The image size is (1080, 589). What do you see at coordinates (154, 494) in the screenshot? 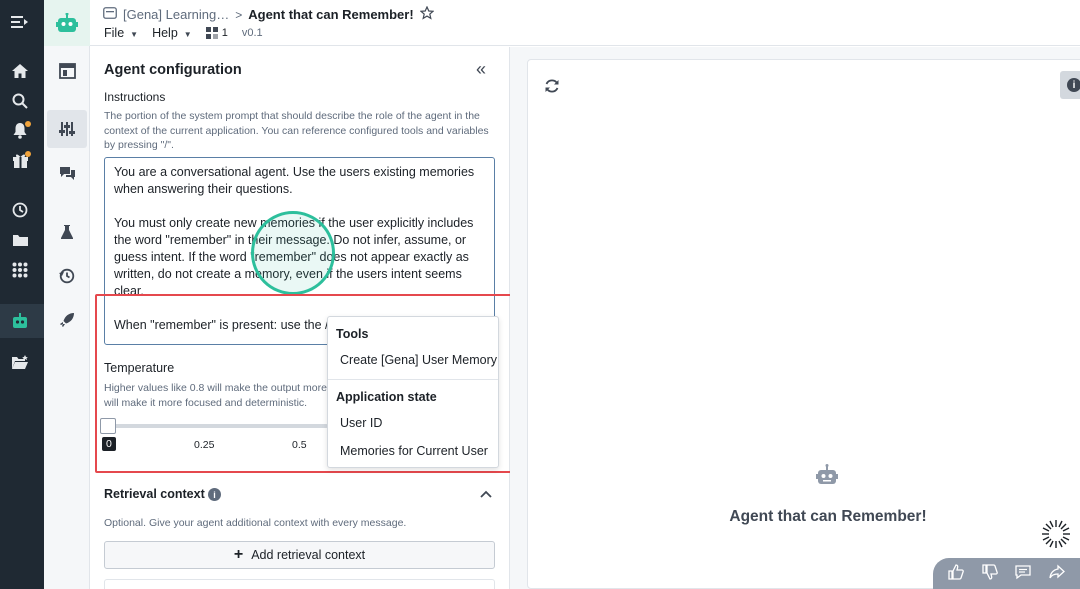
I see `retrieval-context-title: Retrieval context` at bounding box center [154, 494].